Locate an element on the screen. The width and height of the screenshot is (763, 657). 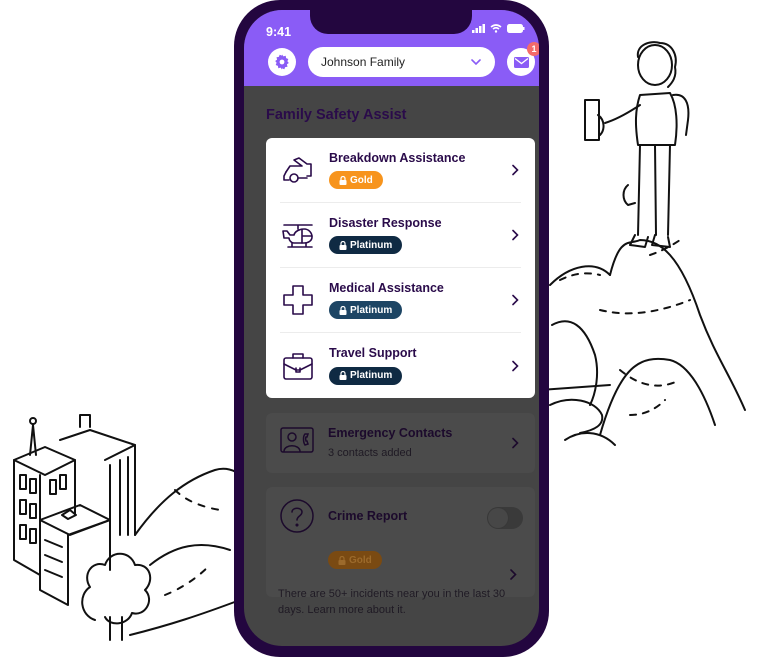
chevron-down-icon is located at coordinates (476, 62).